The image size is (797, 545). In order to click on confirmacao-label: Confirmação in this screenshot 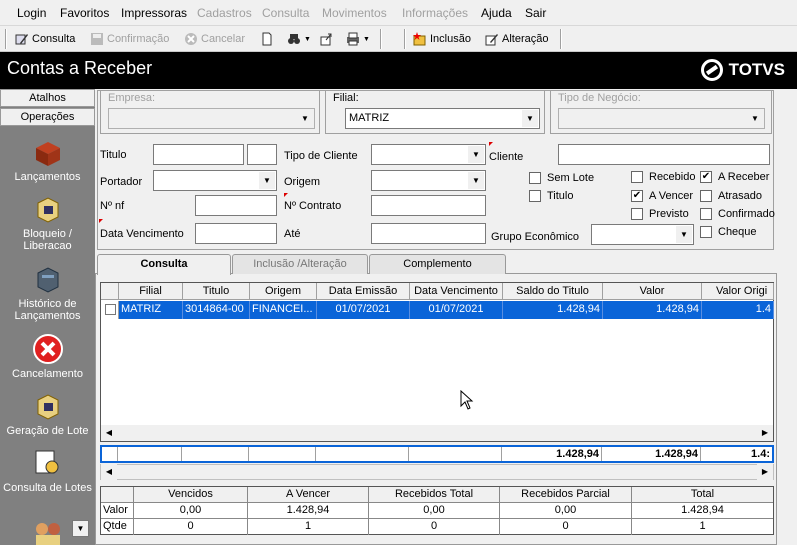, I will do `click(138, 39)`.